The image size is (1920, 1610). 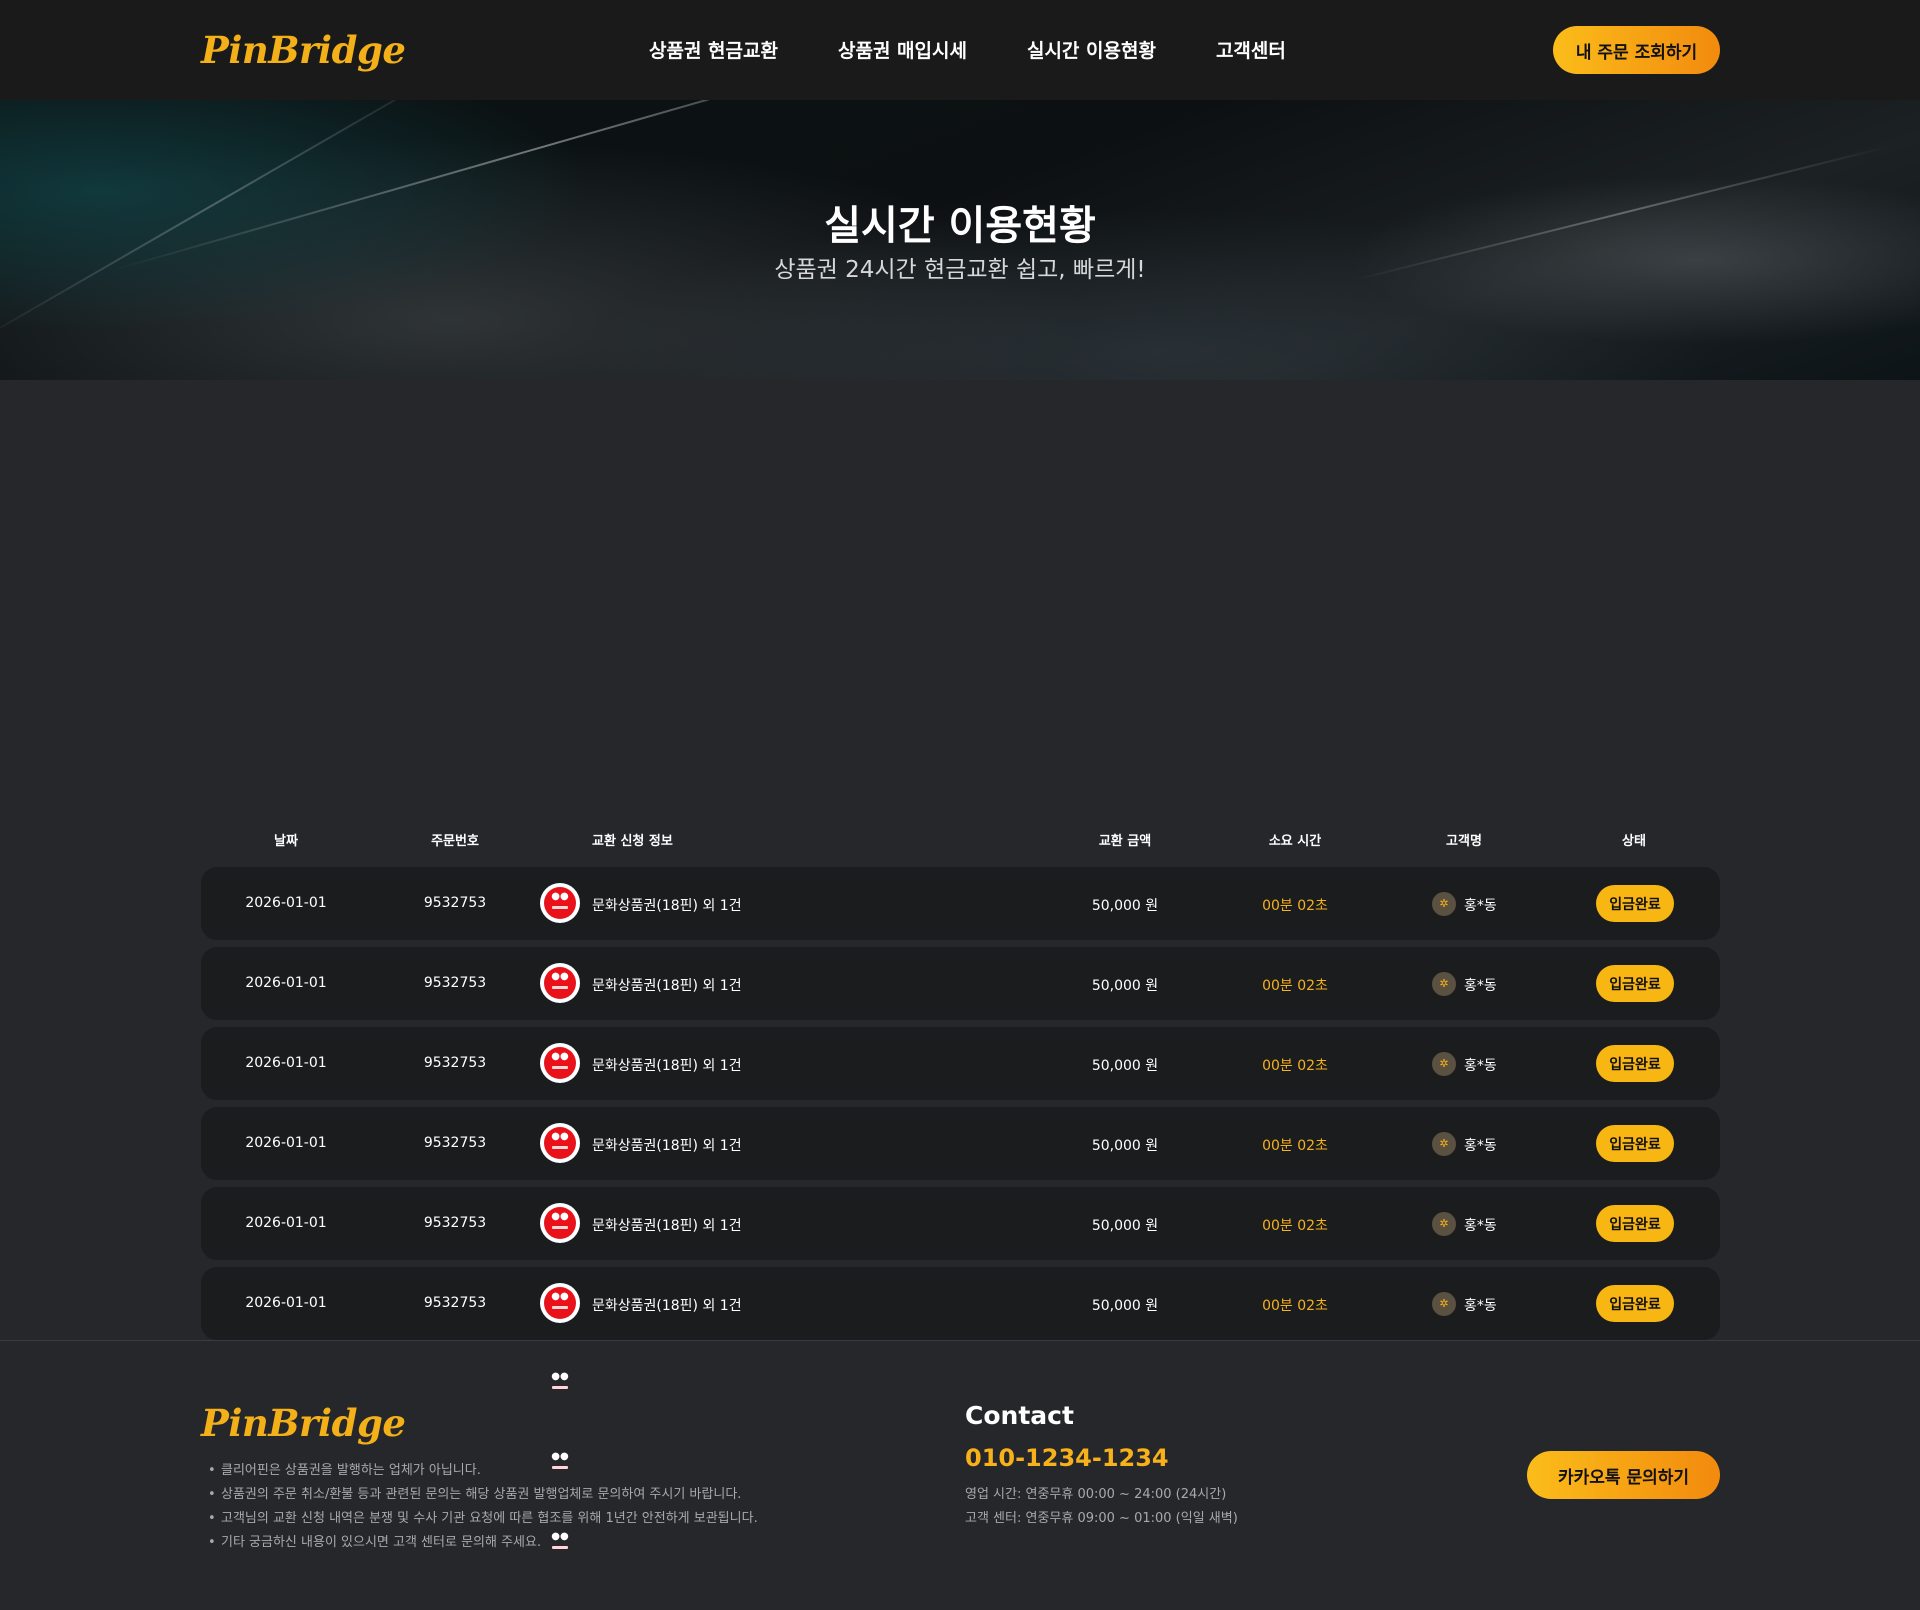 What do you see at coordinates (902, 49) in the screenshot?
I see `nav-item-purchase-rates: 상품권 매입시세` at bounding box center [902, 49].